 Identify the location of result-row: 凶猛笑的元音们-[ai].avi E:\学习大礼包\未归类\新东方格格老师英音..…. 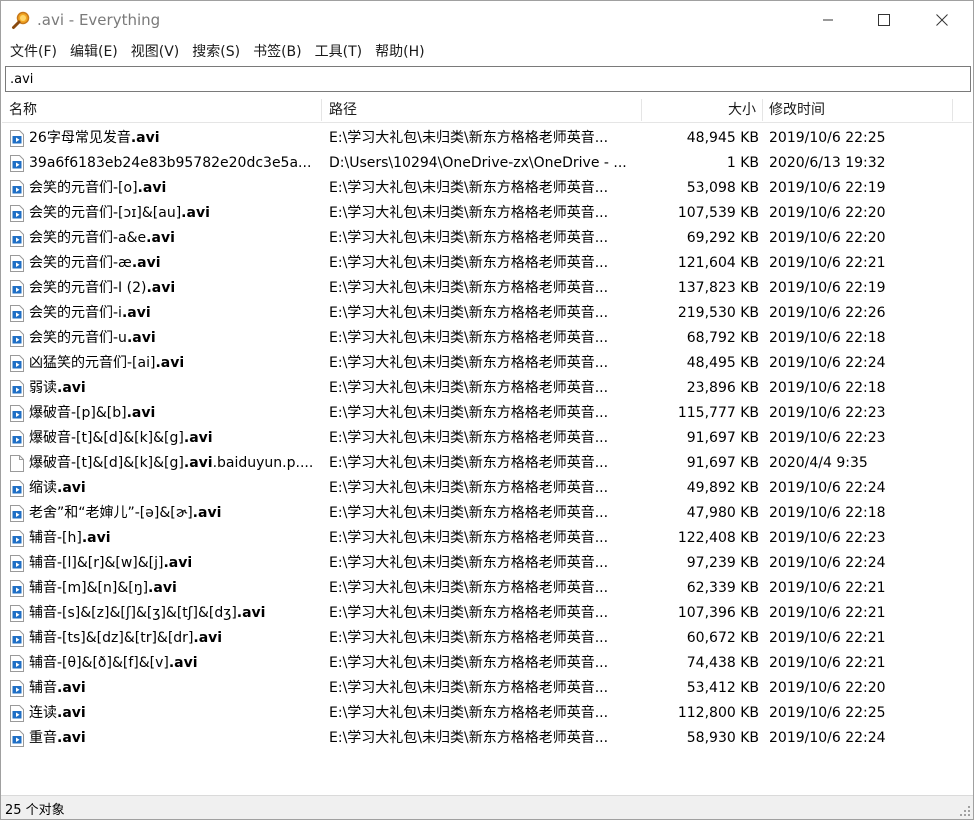
(487, 363).